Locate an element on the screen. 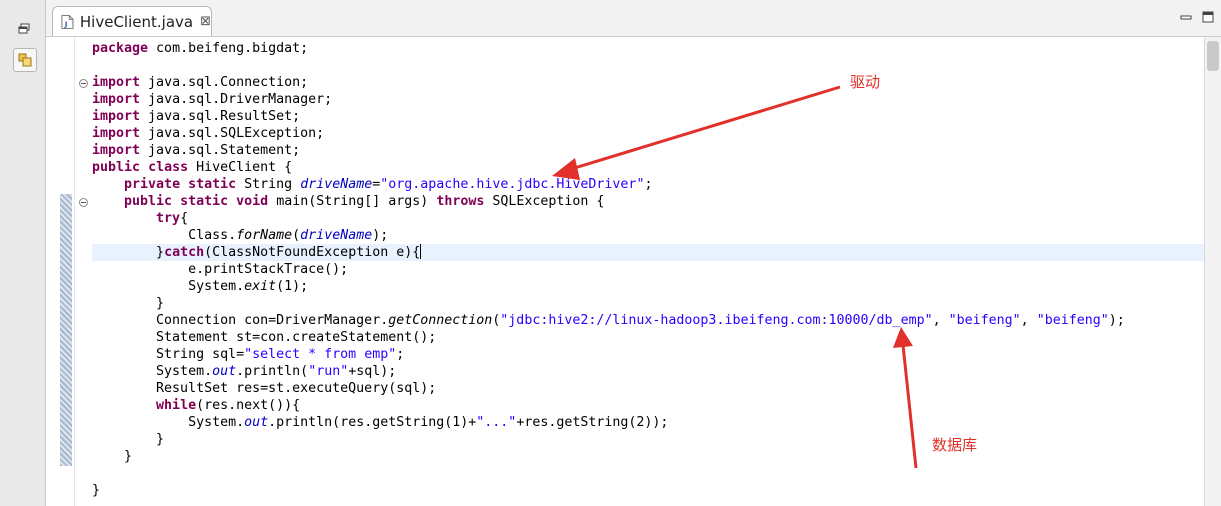 The image size is (1221, 506). annotation-database-label: 数据库 is located at coordinates (955, 445).